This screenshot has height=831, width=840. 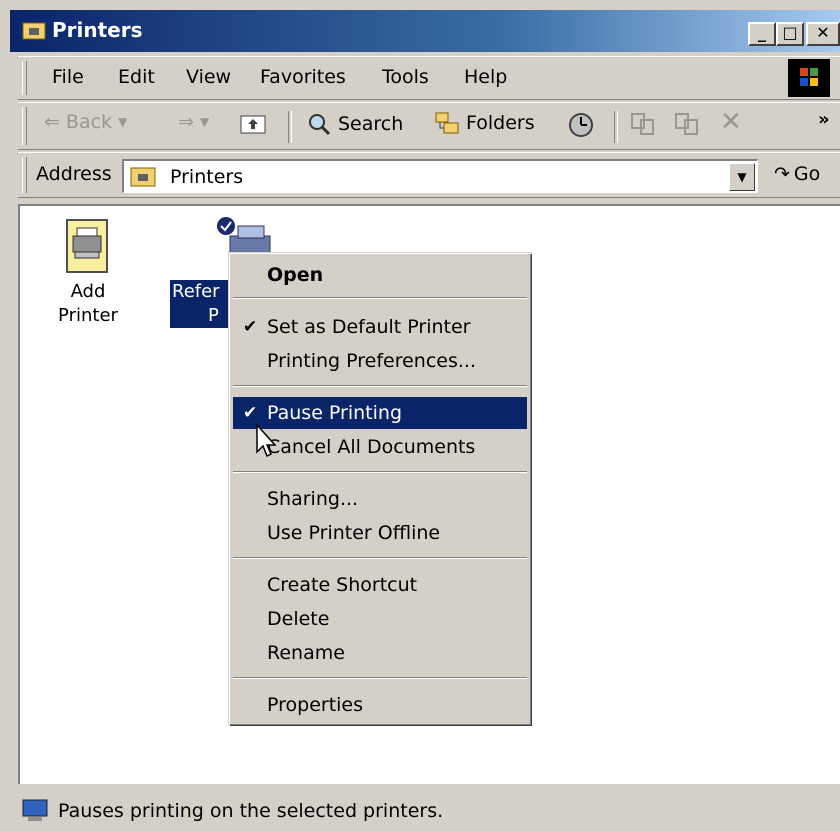 I want to click on windows-logo-icon, so click(x=809, y=78).